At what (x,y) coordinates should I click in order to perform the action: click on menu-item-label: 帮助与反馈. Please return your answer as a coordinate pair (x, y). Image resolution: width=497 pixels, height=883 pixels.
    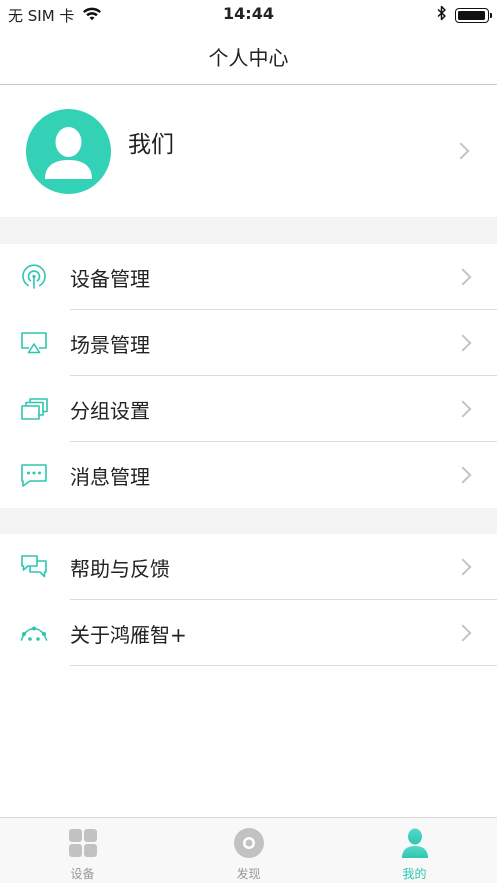
    Looking at the image, I should click on (120, 569).